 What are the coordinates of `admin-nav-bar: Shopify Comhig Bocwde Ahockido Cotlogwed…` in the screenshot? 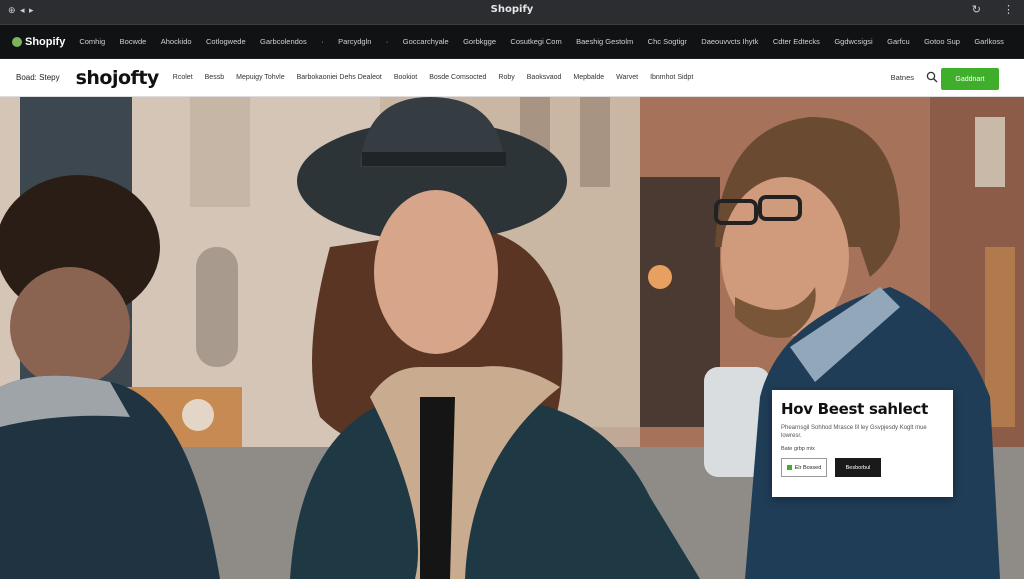 It's located at (512, 41).